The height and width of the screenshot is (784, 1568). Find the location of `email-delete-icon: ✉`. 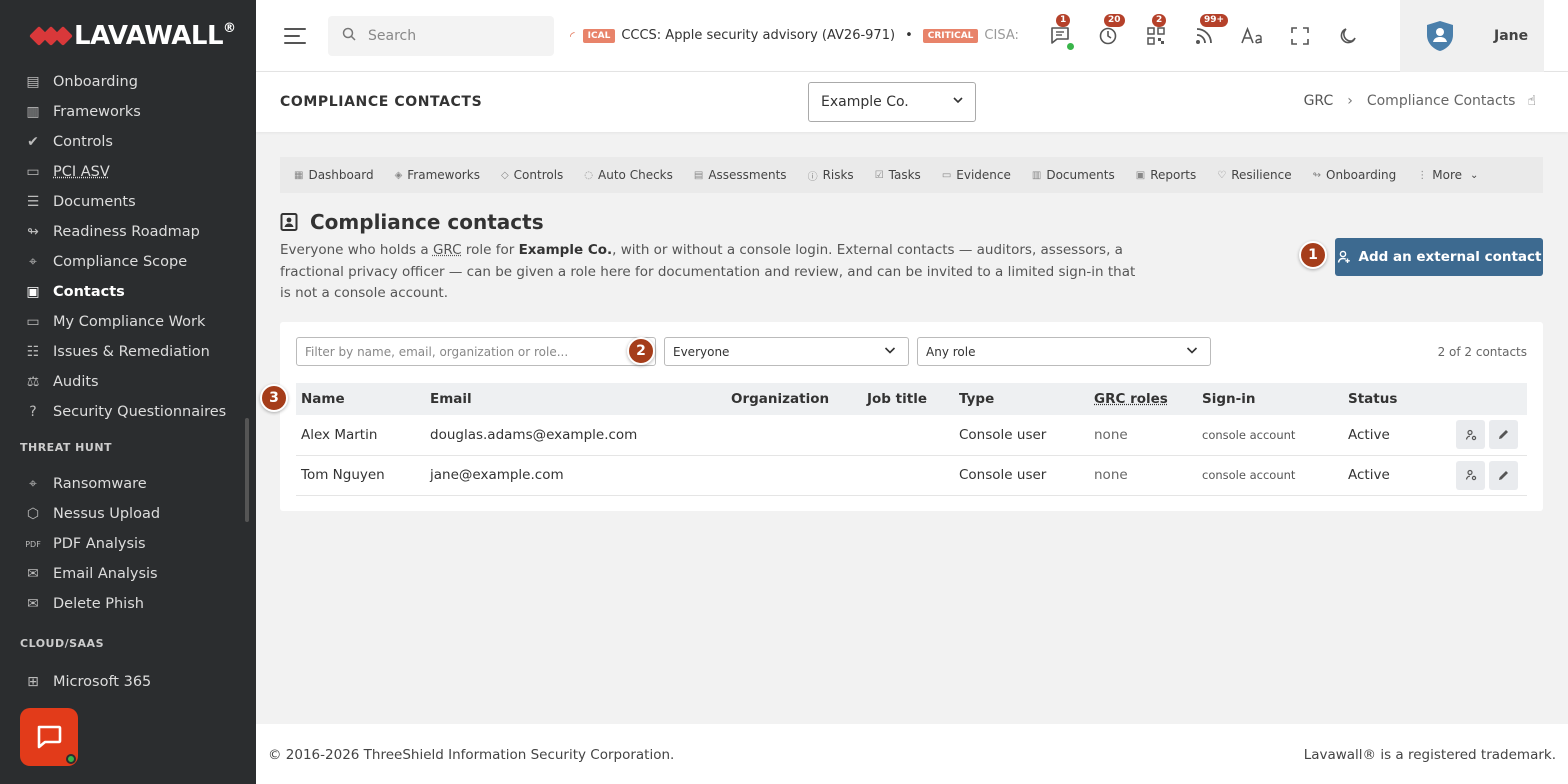

email-delete-icon: ✉ is located at coordinates (33, 604).